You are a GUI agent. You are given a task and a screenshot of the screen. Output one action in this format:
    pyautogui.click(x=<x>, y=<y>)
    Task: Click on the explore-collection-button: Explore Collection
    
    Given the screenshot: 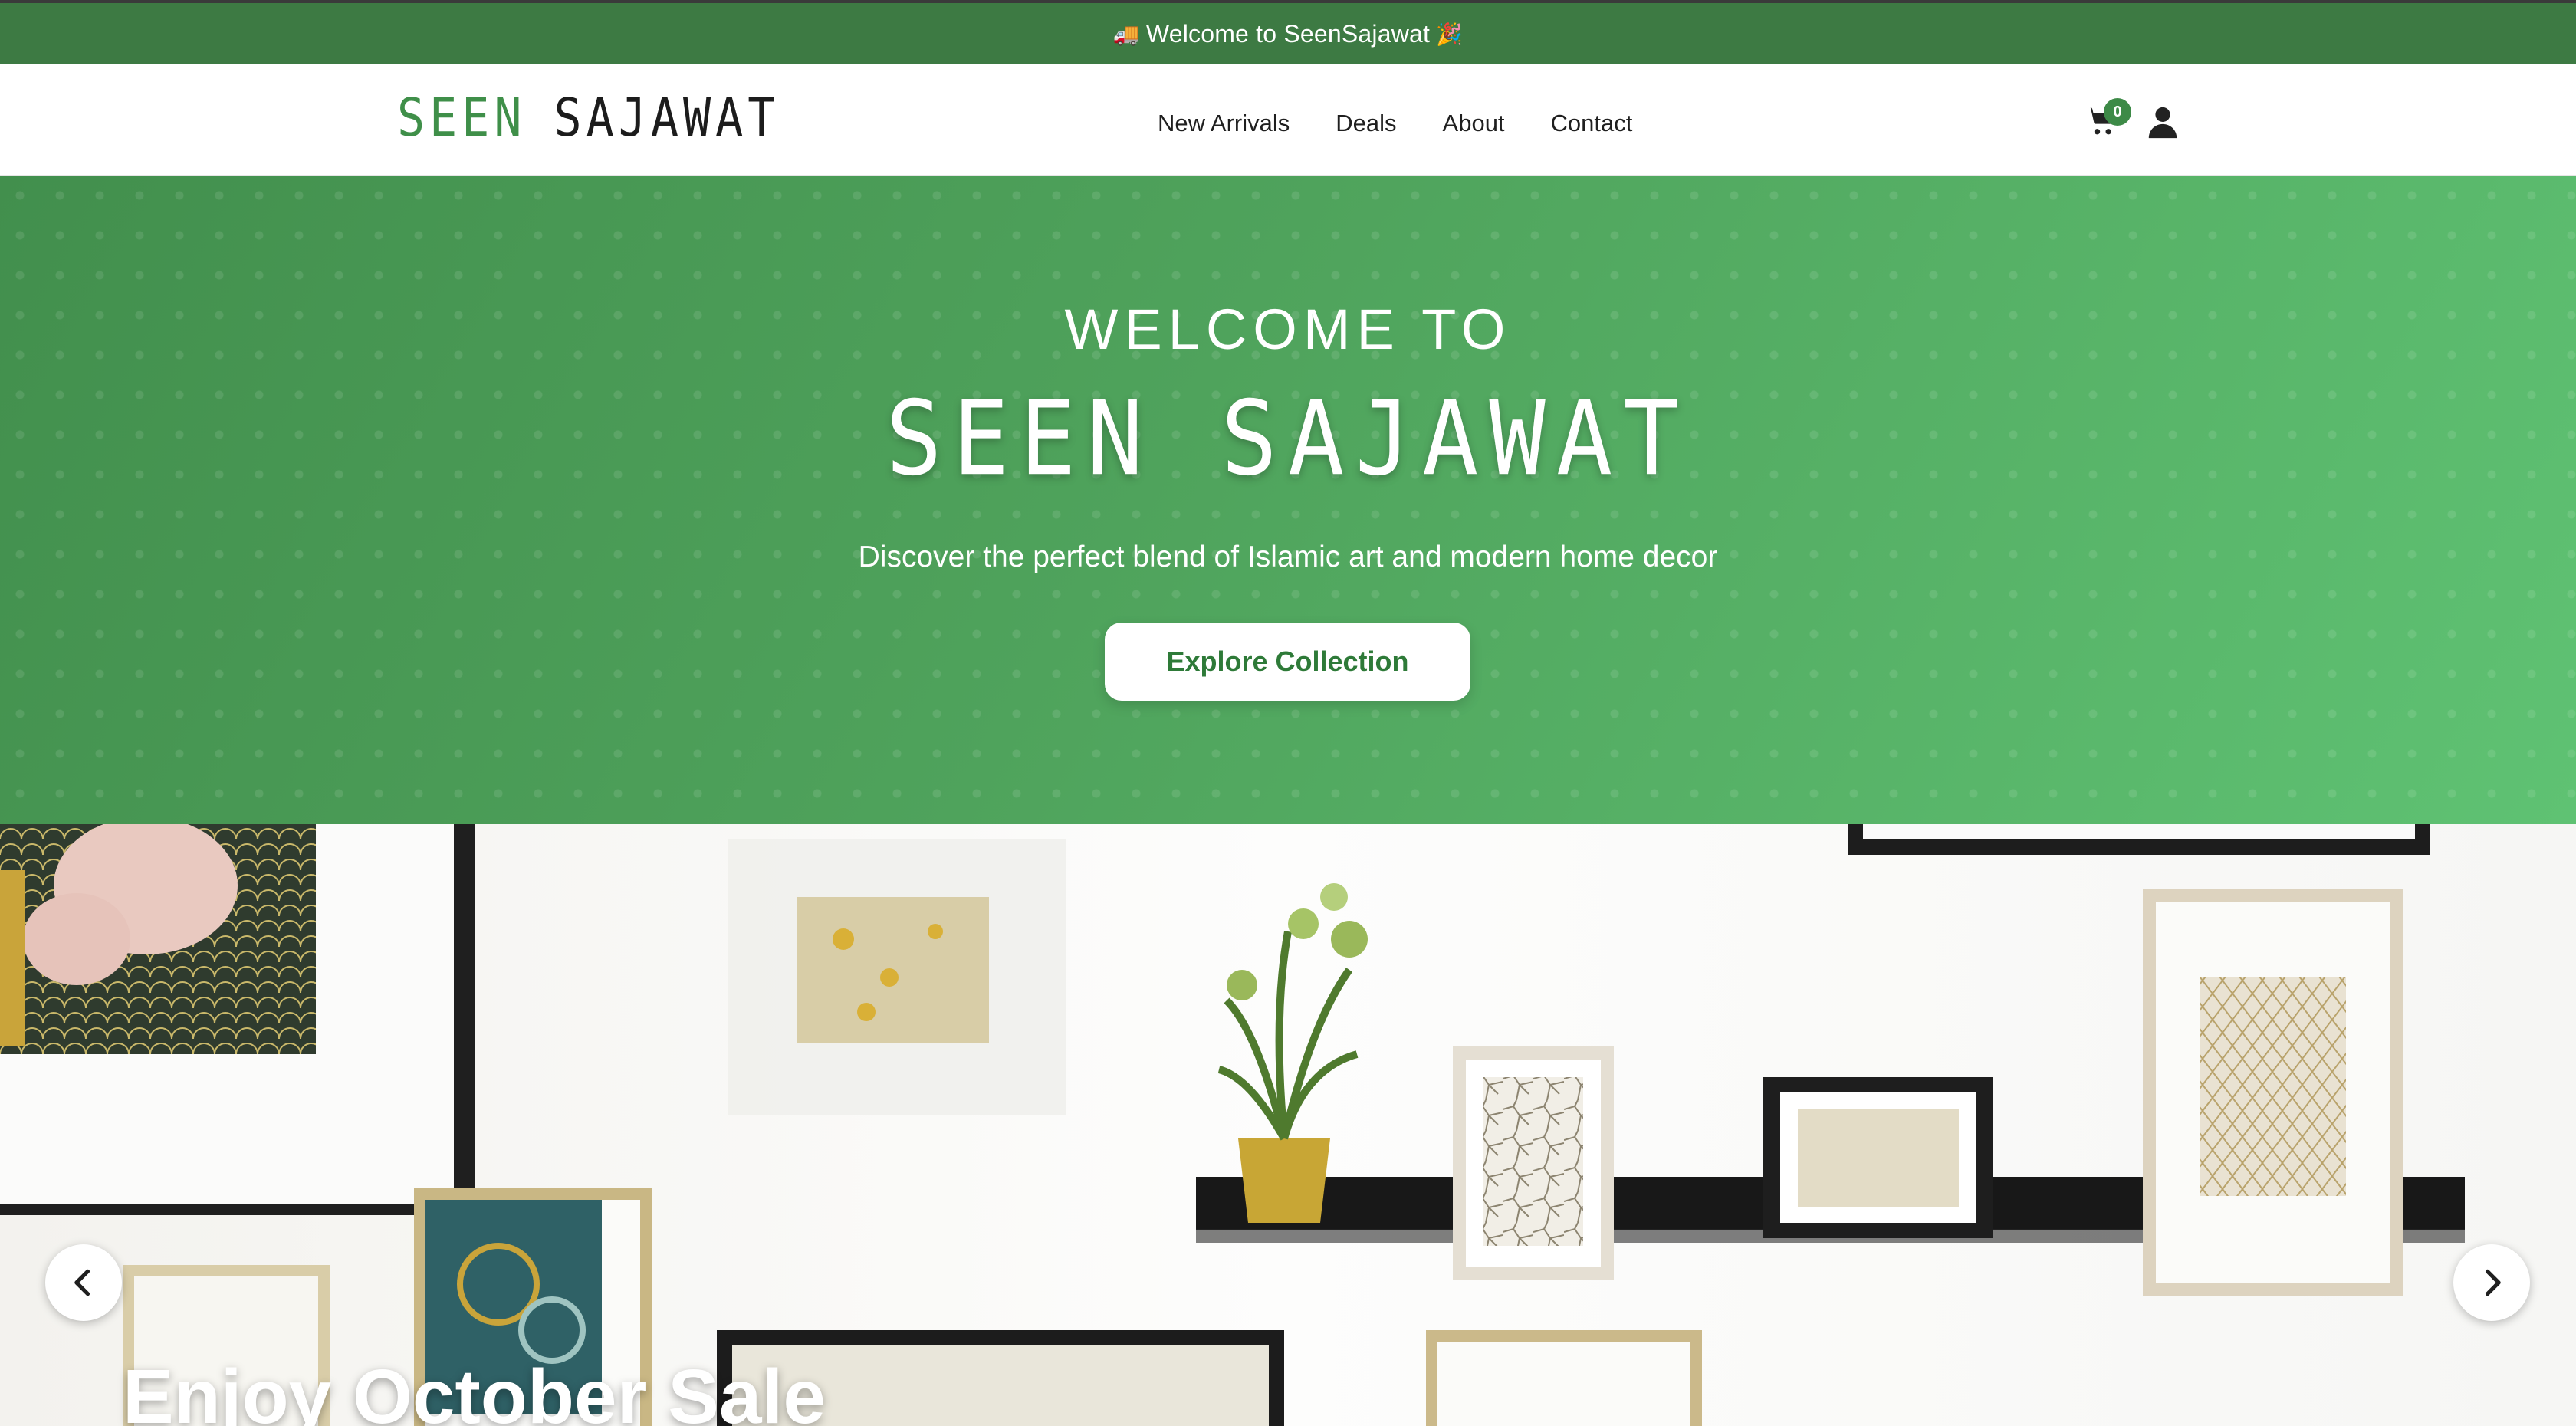 What is the action you would take?
    pyautogui.click(x=1287, y=662)
    